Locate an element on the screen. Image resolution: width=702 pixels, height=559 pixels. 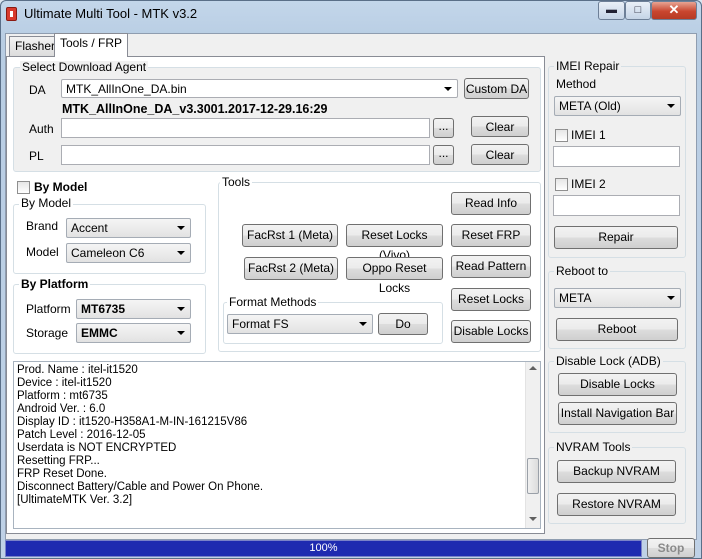
model-select-value: Cameleon C6 is located at coordinates (108, 253).